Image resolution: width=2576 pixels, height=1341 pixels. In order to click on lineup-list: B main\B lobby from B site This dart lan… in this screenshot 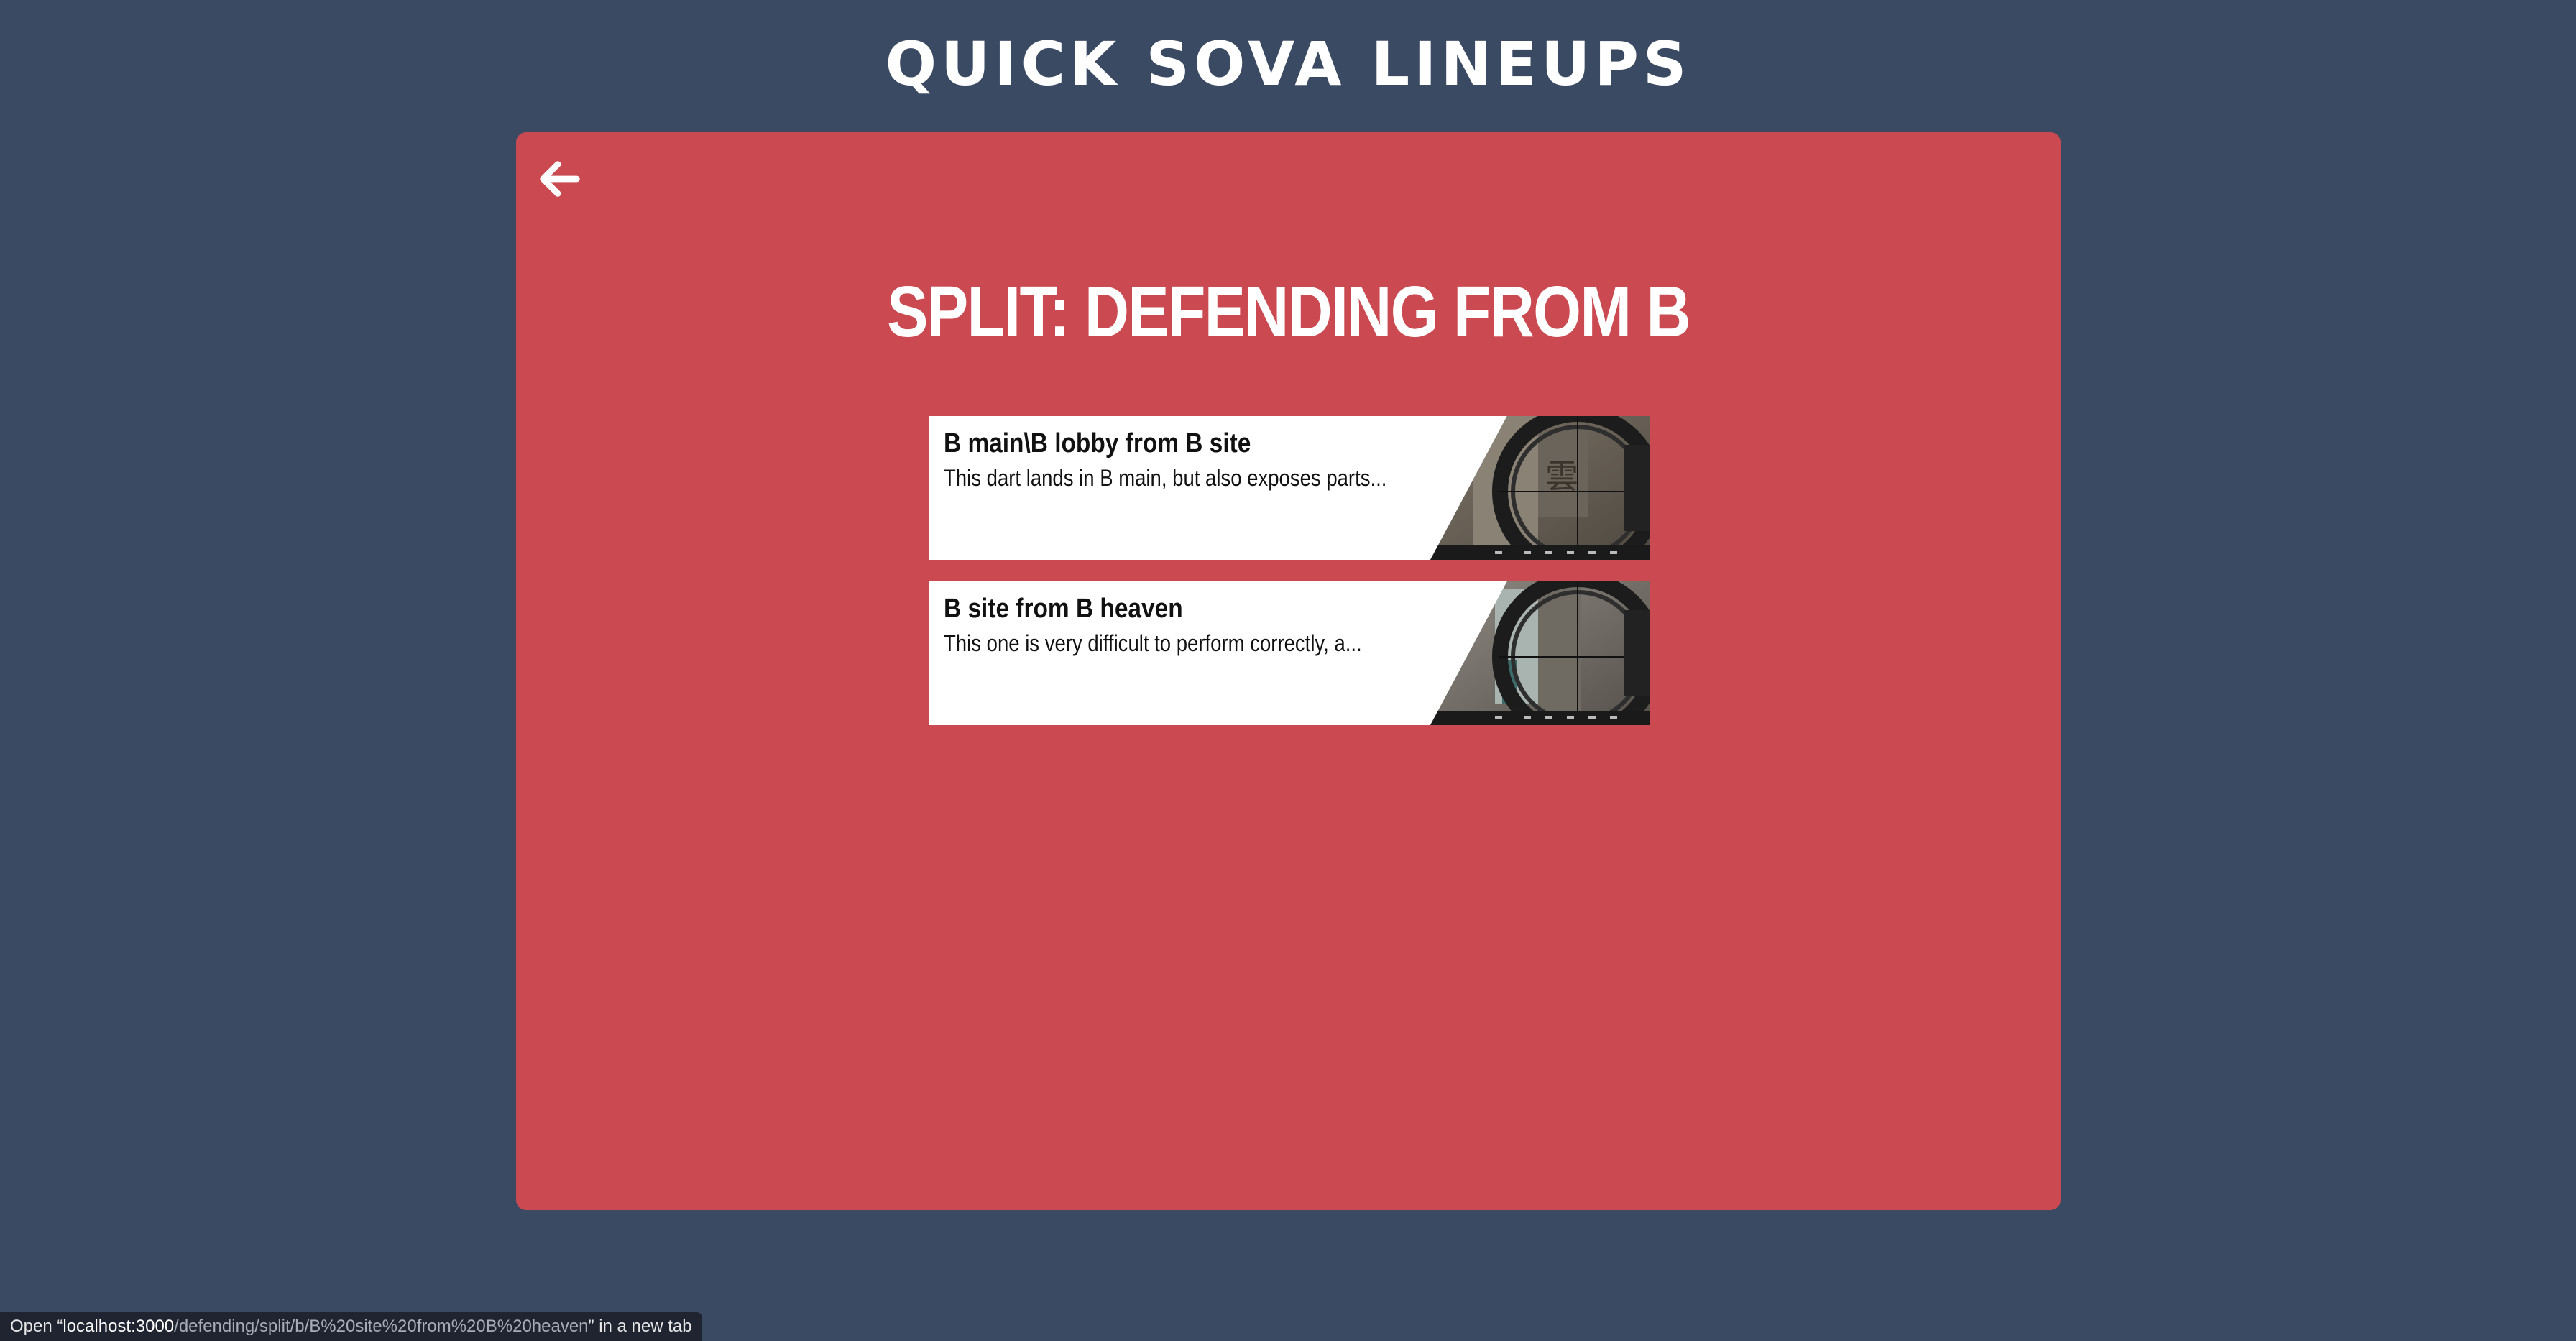, I will do `click(1289, 581)`.